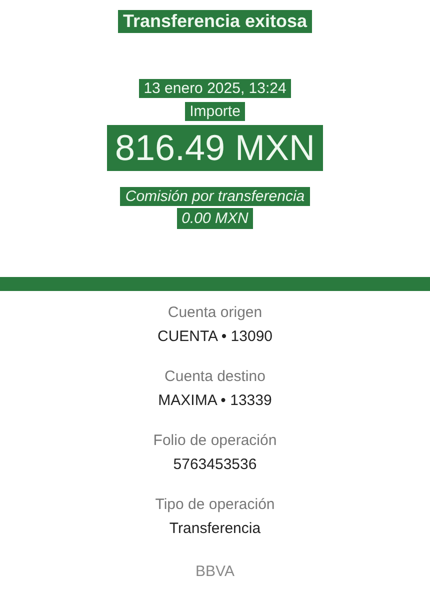  I want to click on detail-label: Folio de operación, so click(215, 441).